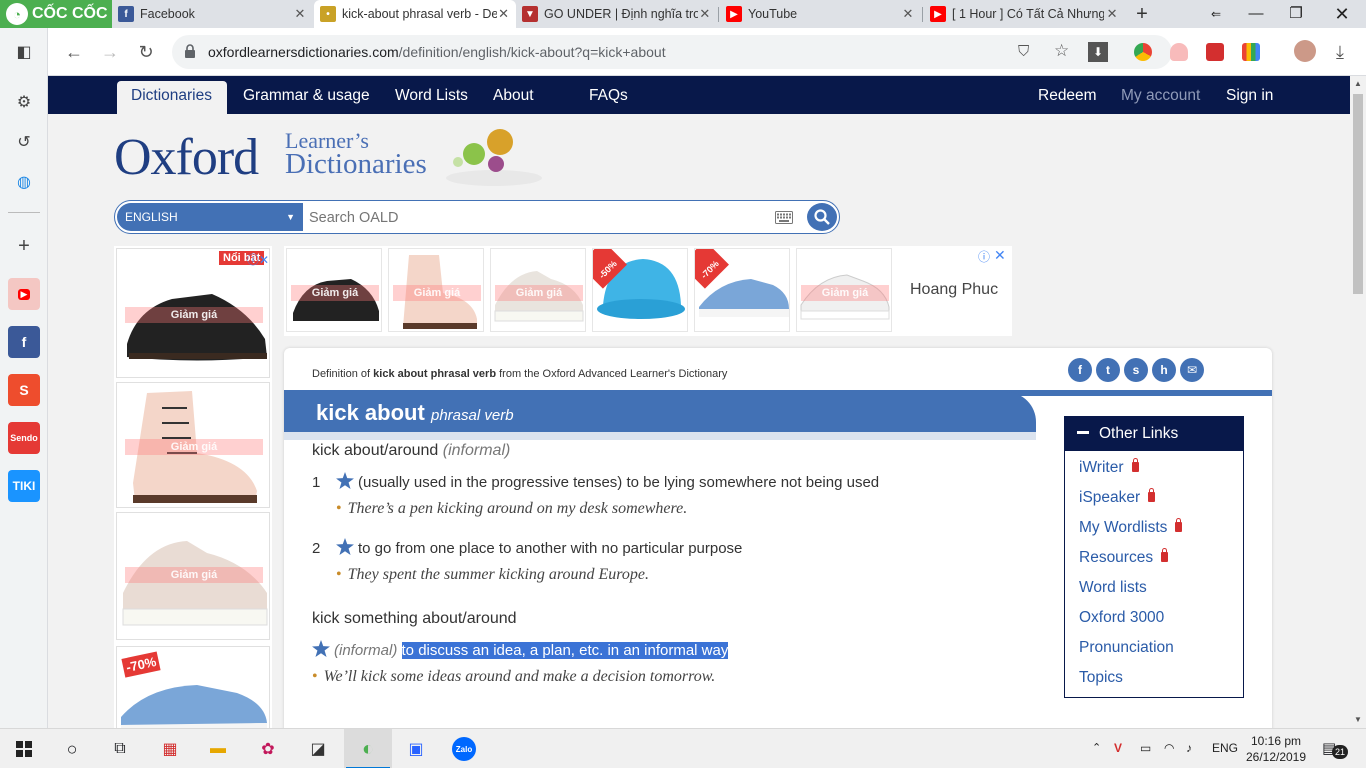 The width and height of the screenshot is (1366, 768). What do you see at coordinates (1296, 14) in the screenshot?
I see `maximize-button: ❐` at bounding box center [1296, 14].